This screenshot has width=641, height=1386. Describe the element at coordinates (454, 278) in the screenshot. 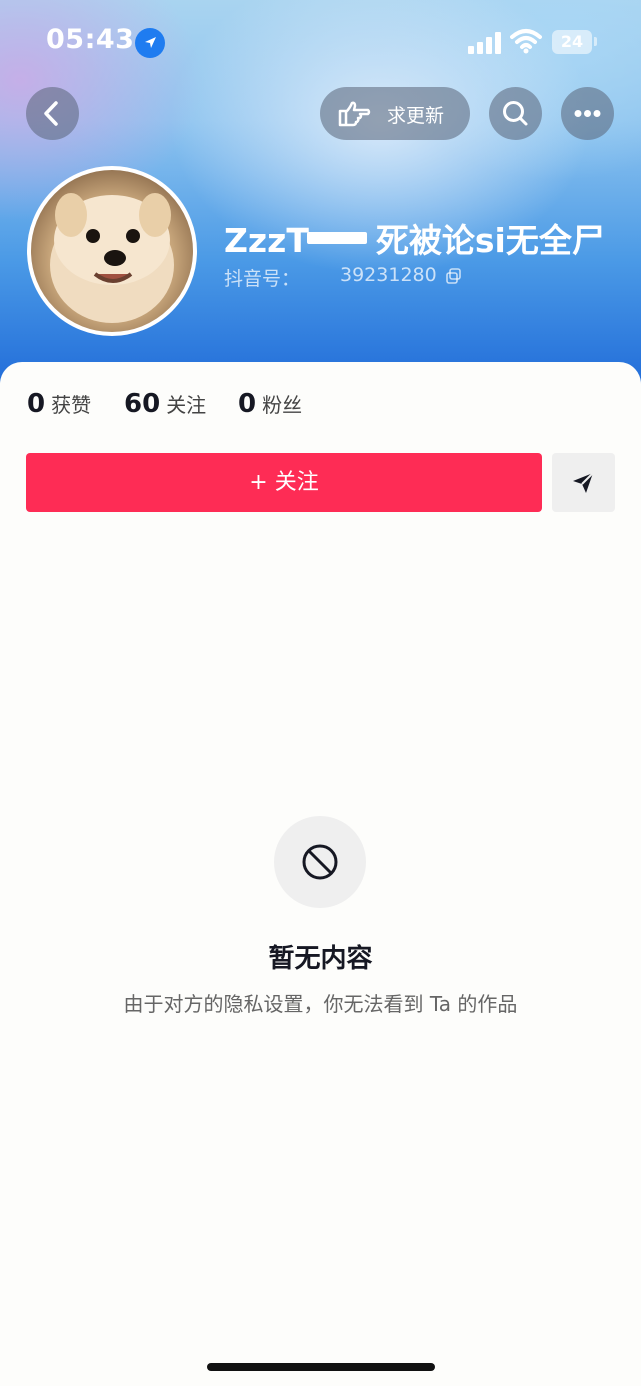

I see `copy-icon` at that location.